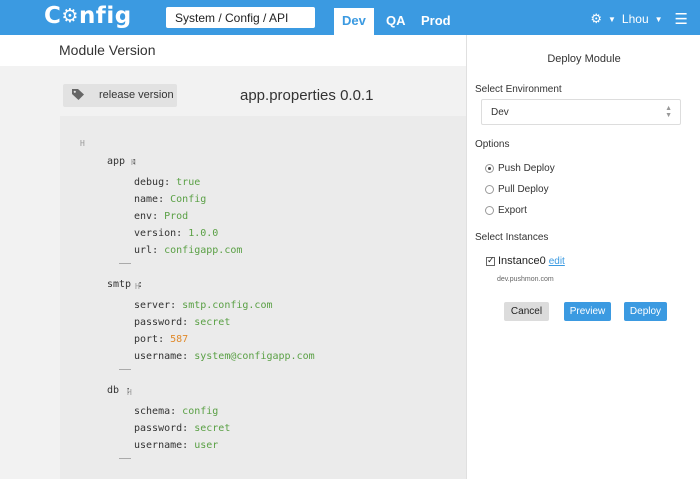  Describe the element at coordinates (233, 50) in the screenshot. I see `module-header: Module Version` at that location.